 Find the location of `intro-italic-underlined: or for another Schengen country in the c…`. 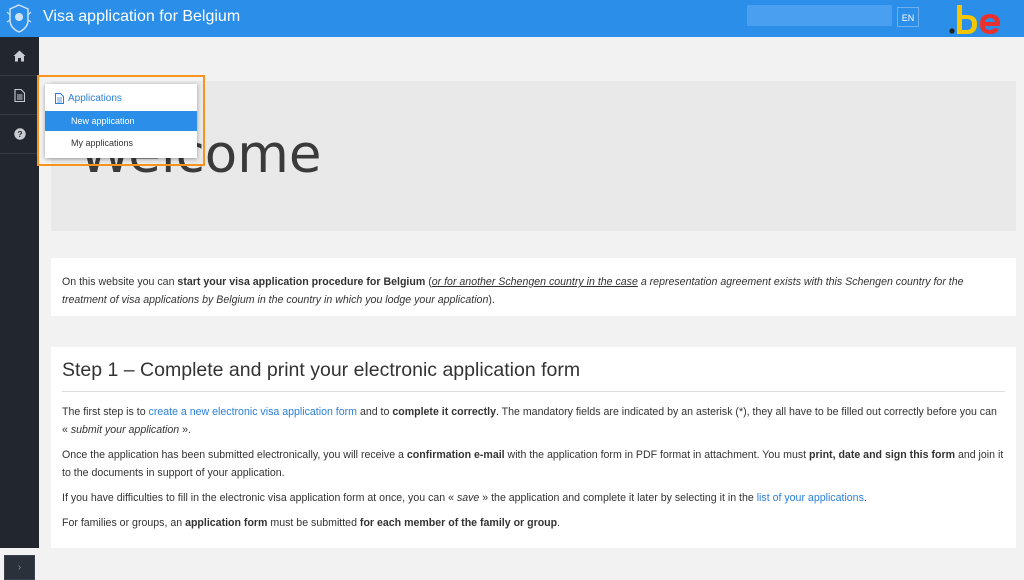

intro-italic-underlined: or for another Schengen country in the c… is located at coordinates (534, 282).